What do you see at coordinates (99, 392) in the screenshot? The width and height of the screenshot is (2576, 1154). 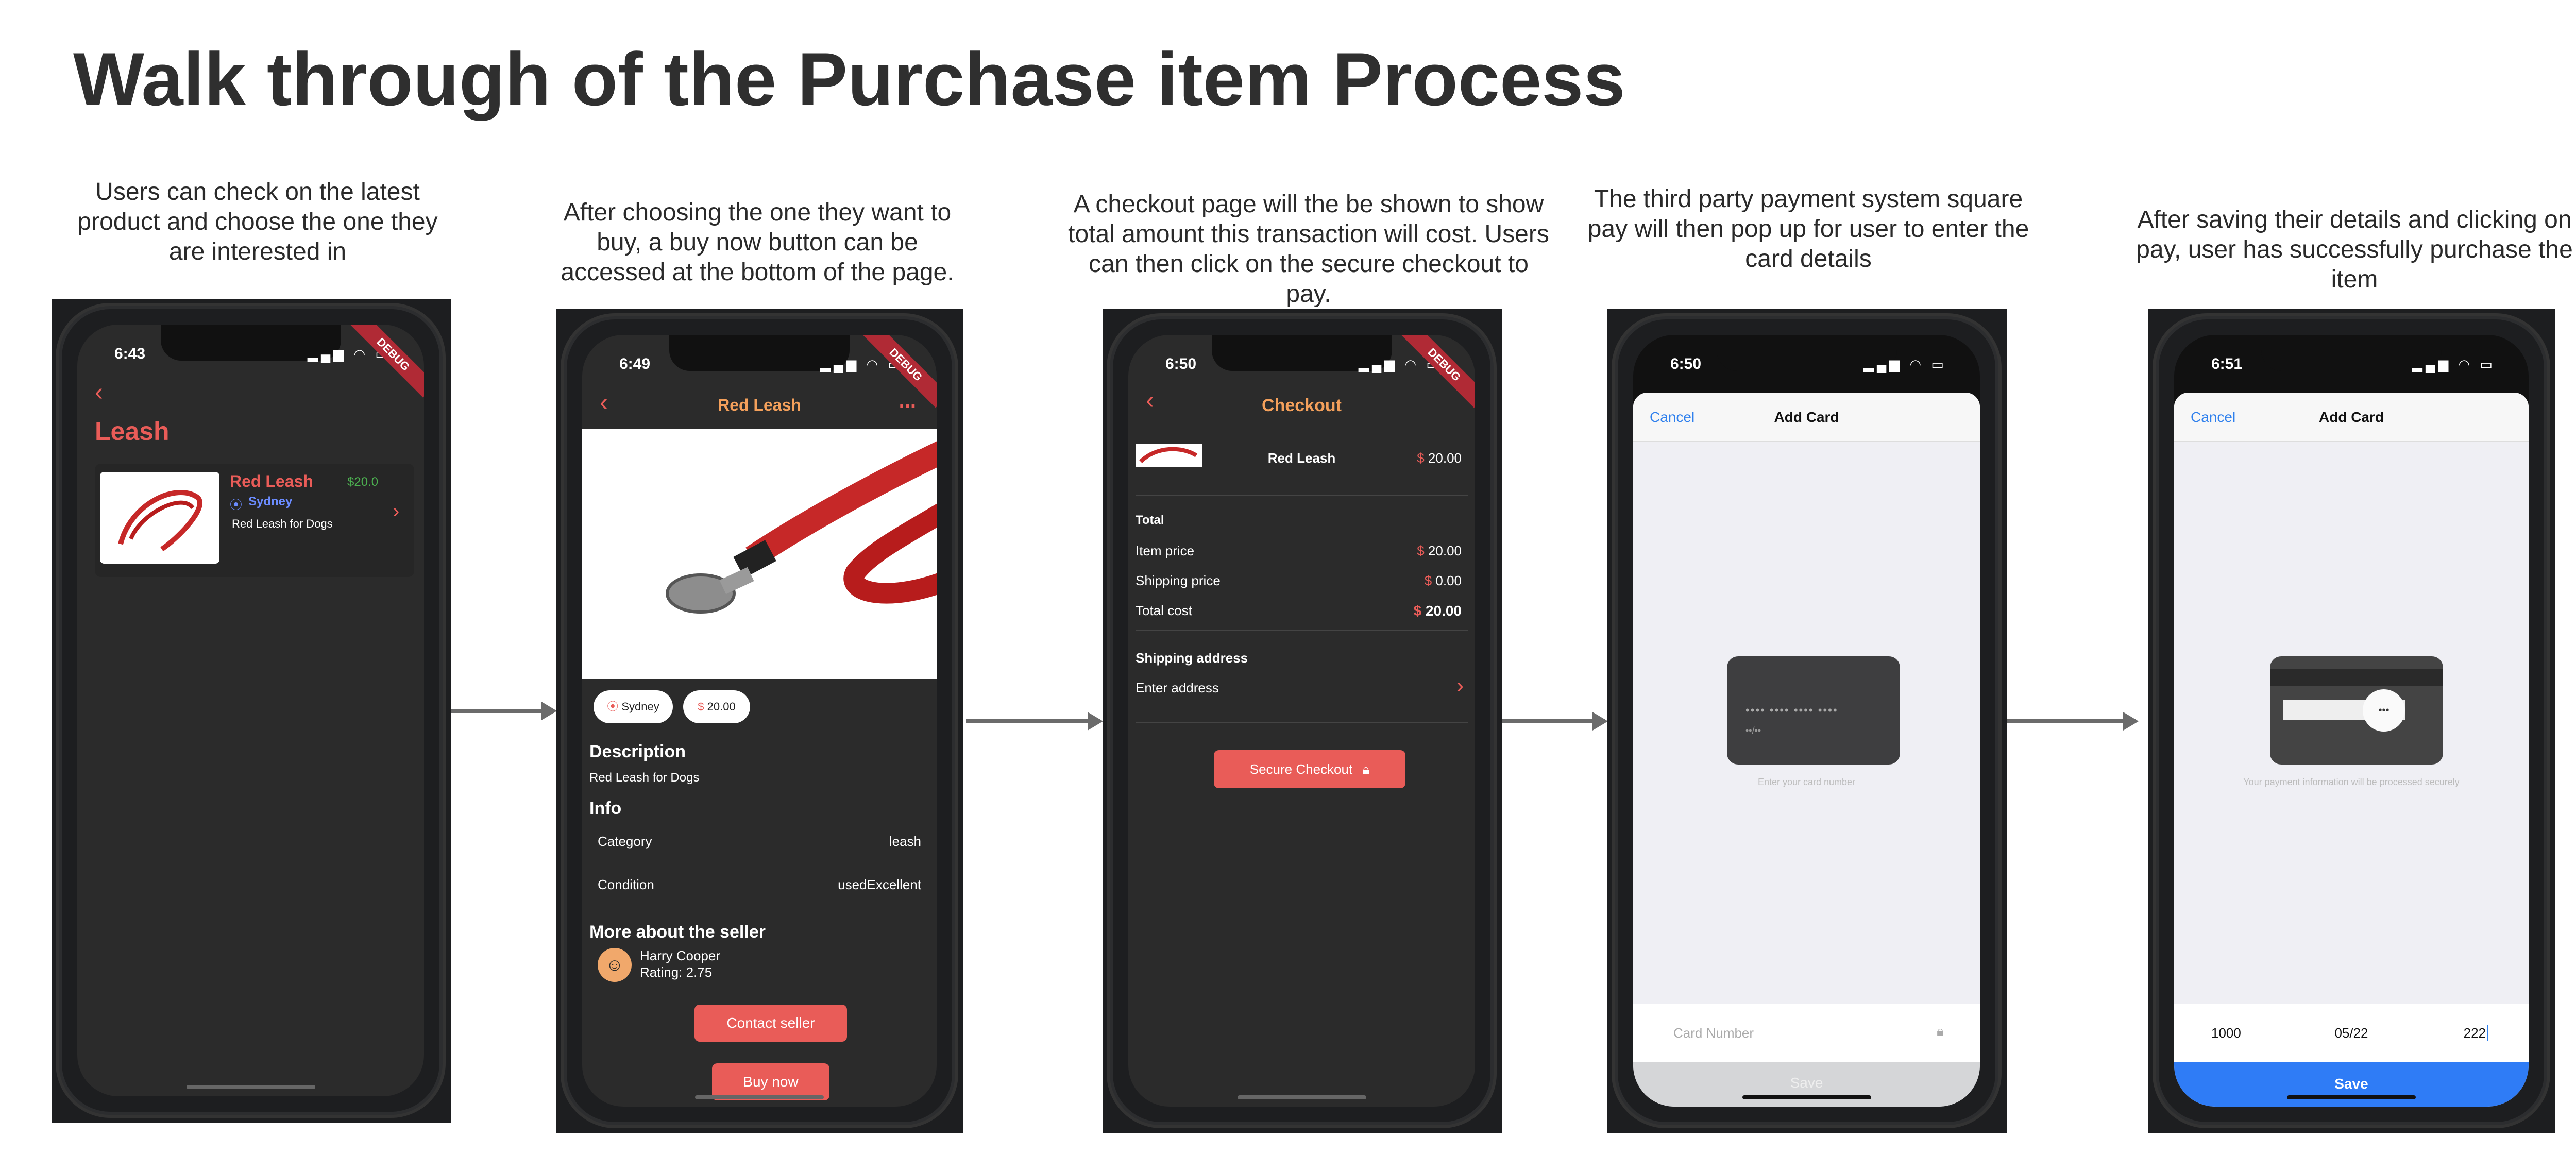 I see `back-icon: ‹` at bounding box center [99, 392].